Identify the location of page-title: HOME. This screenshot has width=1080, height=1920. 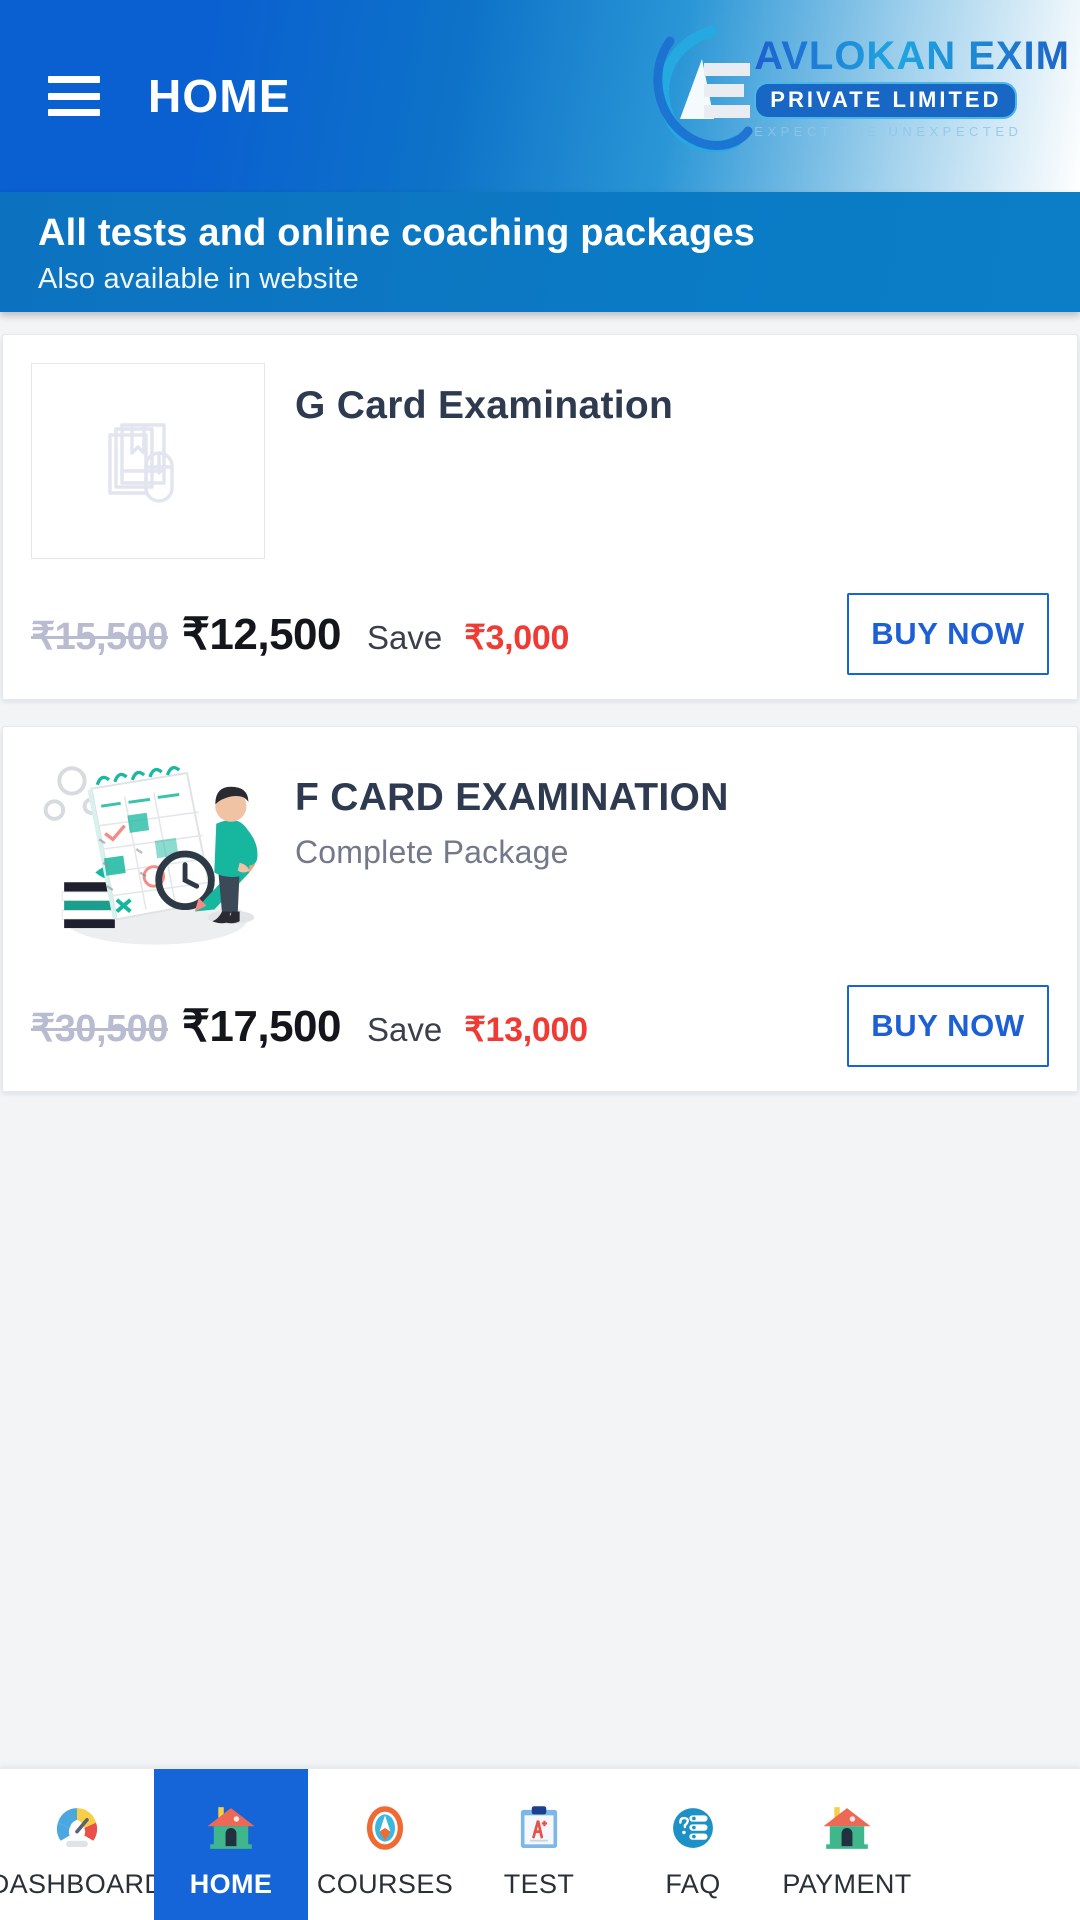
(219, 96).